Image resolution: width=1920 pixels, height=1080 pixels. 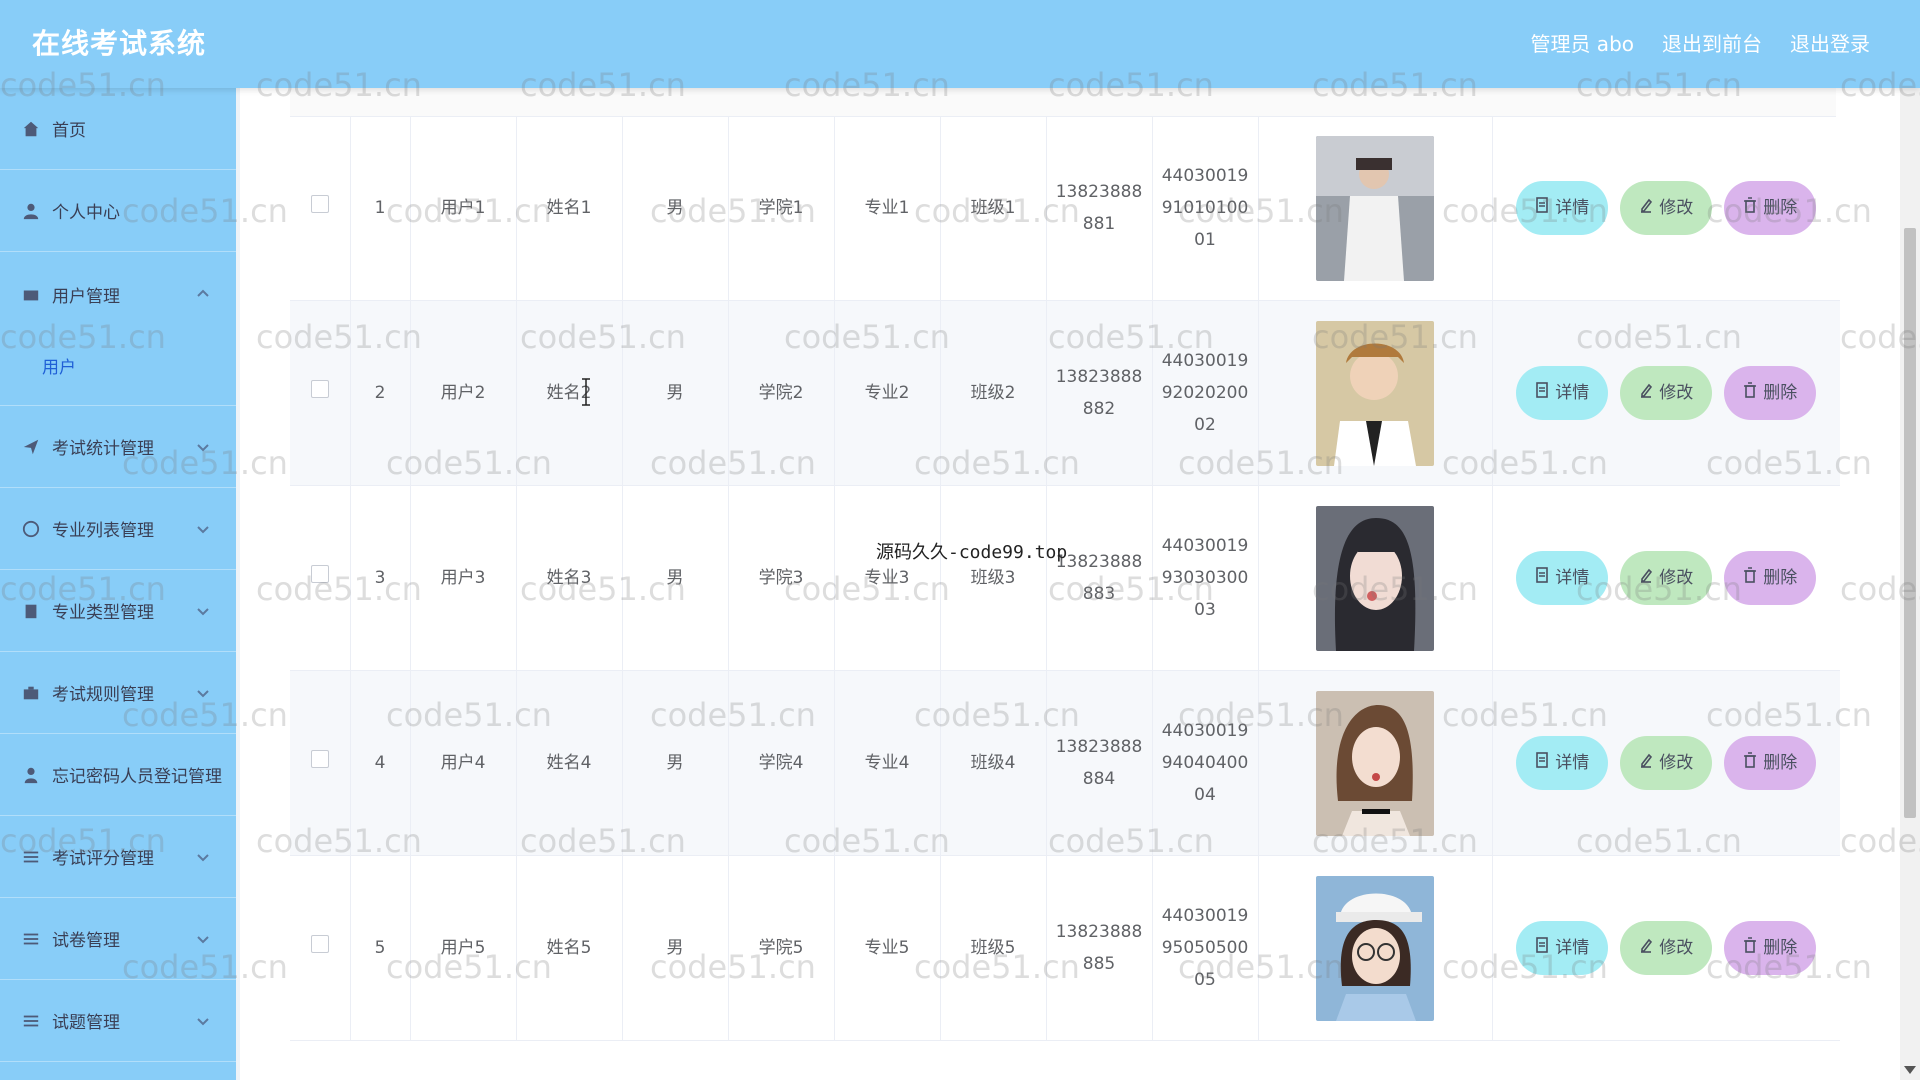 What do you see at coordinates (118, 775) in the screenshot?
I see `sidebar-item-forgot-password: 忘记密码人员登记管理` at bounding box center [118, 775].